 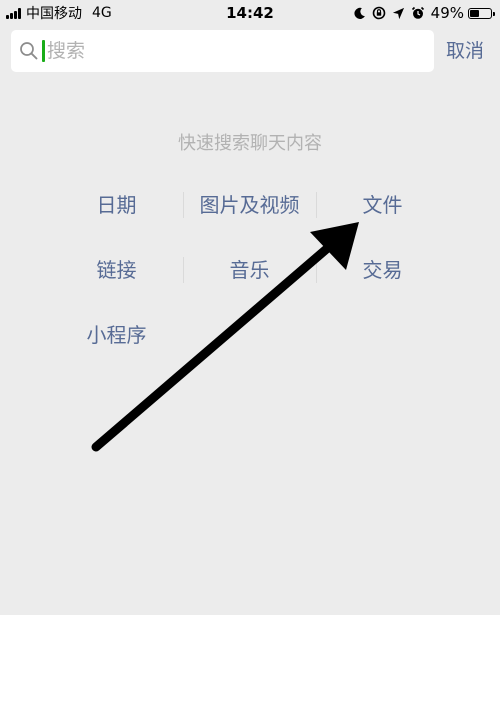 What do you see at coordinates (250, 143) in the screenshot?
I see `quick-search-title: 快速搜索聊天内容` at bounding box center [250, 143].